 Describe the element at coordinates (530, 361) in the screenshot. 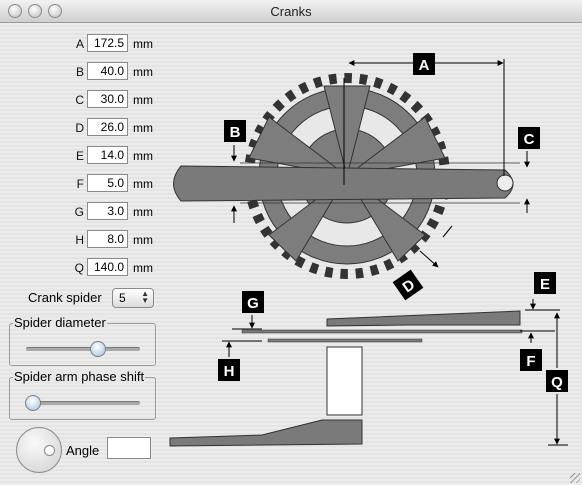

I see `marker-f-label: F` at that location.